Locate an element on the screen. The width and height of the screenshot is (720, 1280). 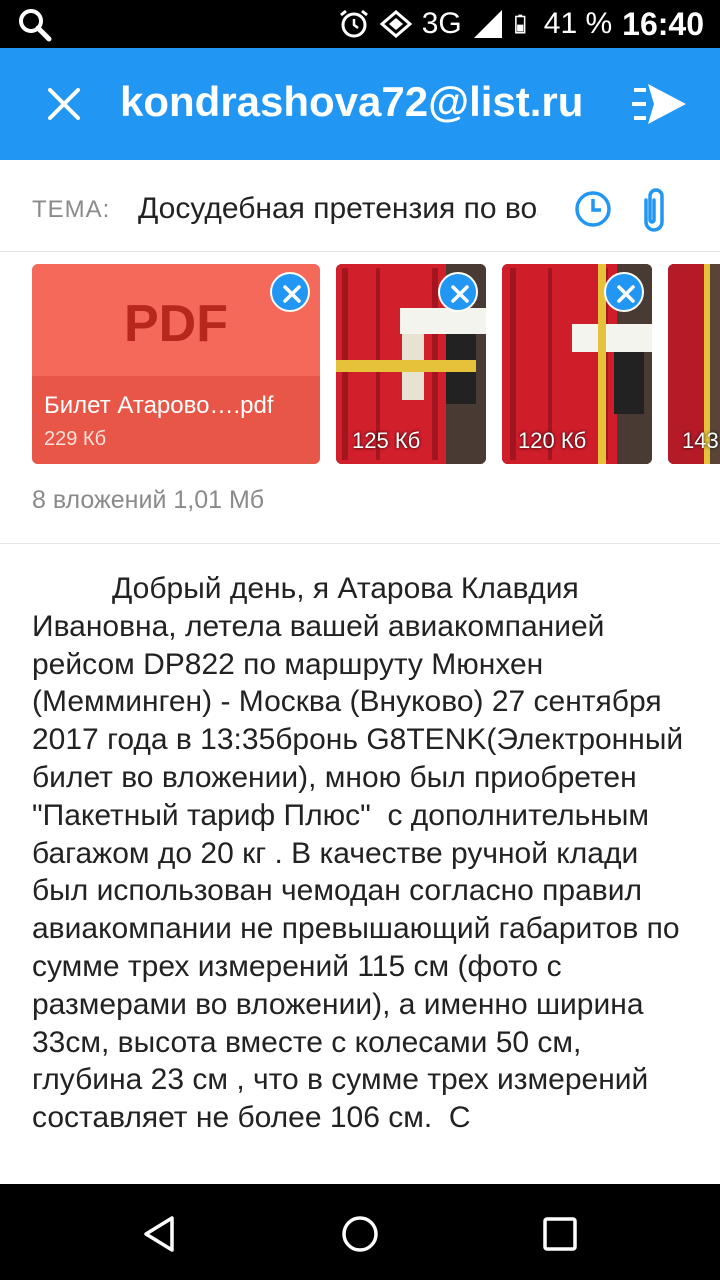
attachments-summary: 8 вложений 1,01 Мб is located at coordinates (148, 500).